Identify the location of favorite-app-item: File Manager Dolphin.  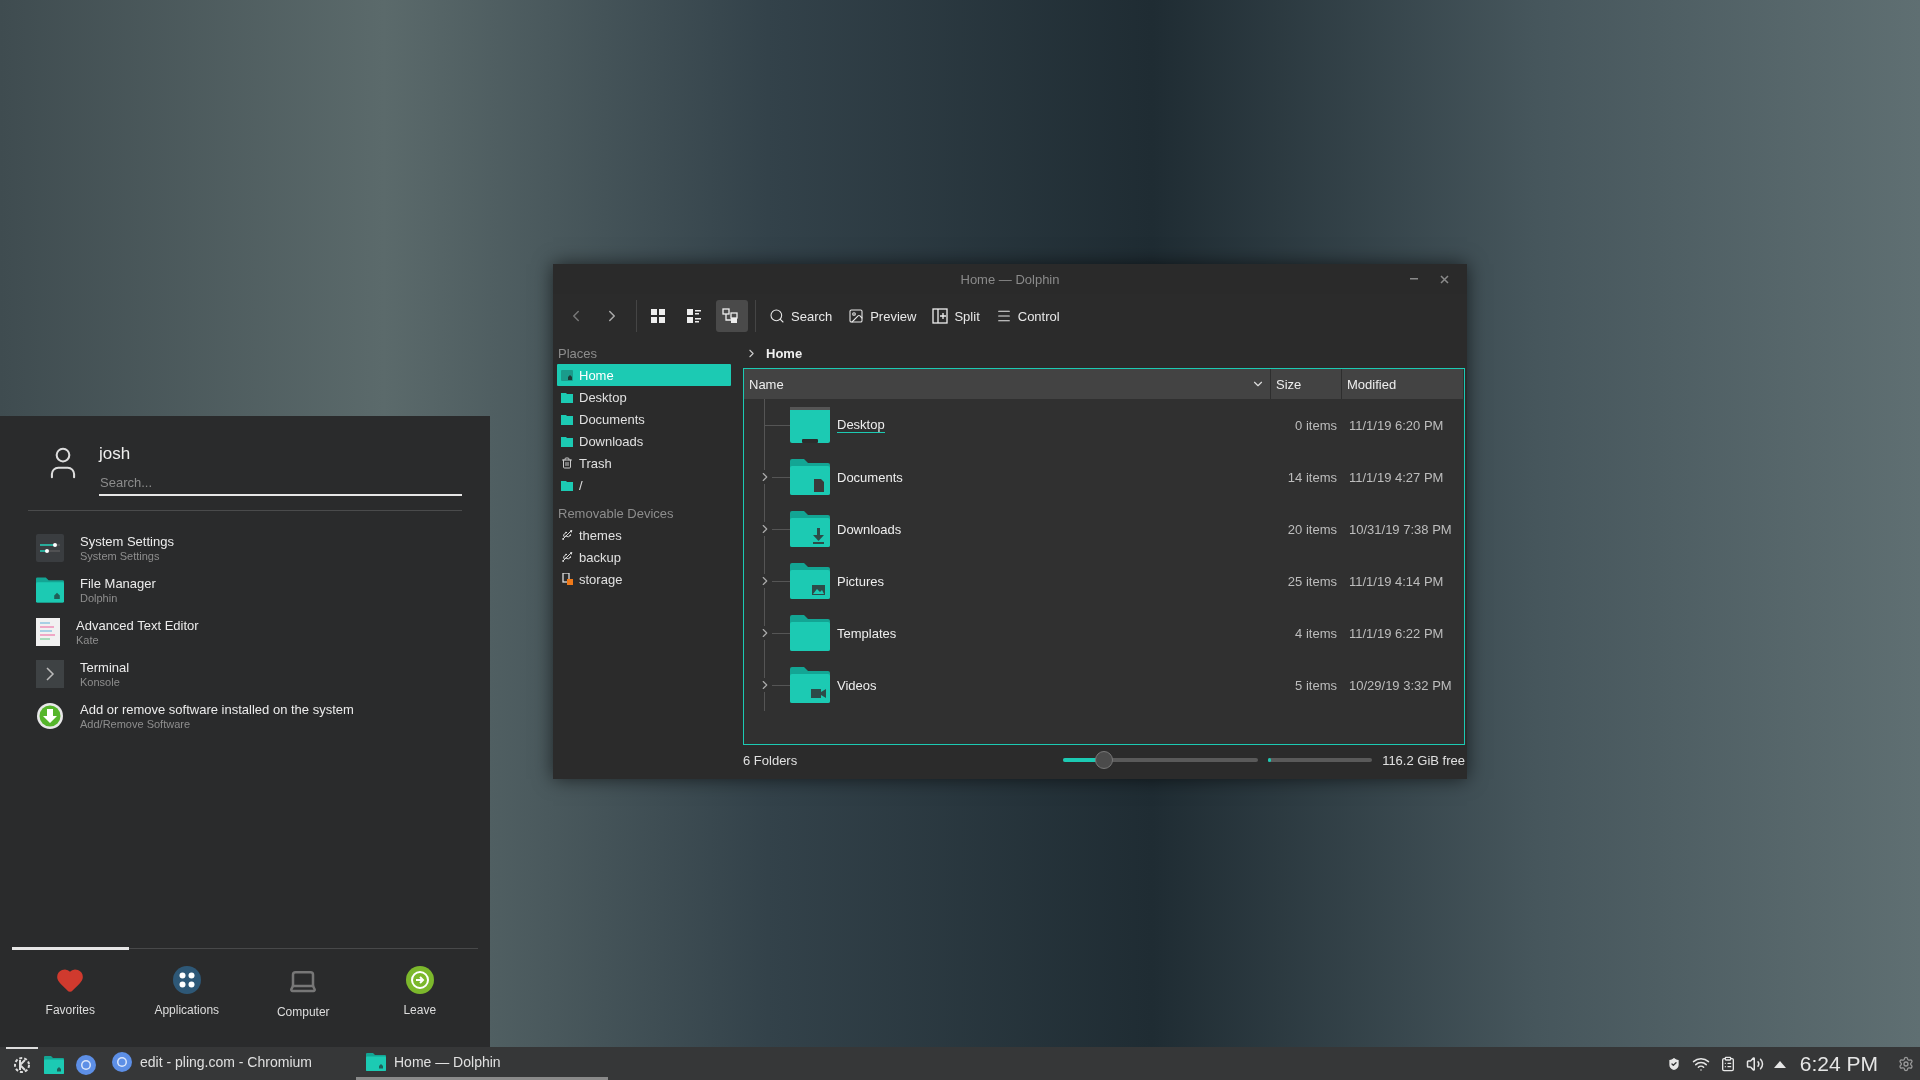
(245, 590).